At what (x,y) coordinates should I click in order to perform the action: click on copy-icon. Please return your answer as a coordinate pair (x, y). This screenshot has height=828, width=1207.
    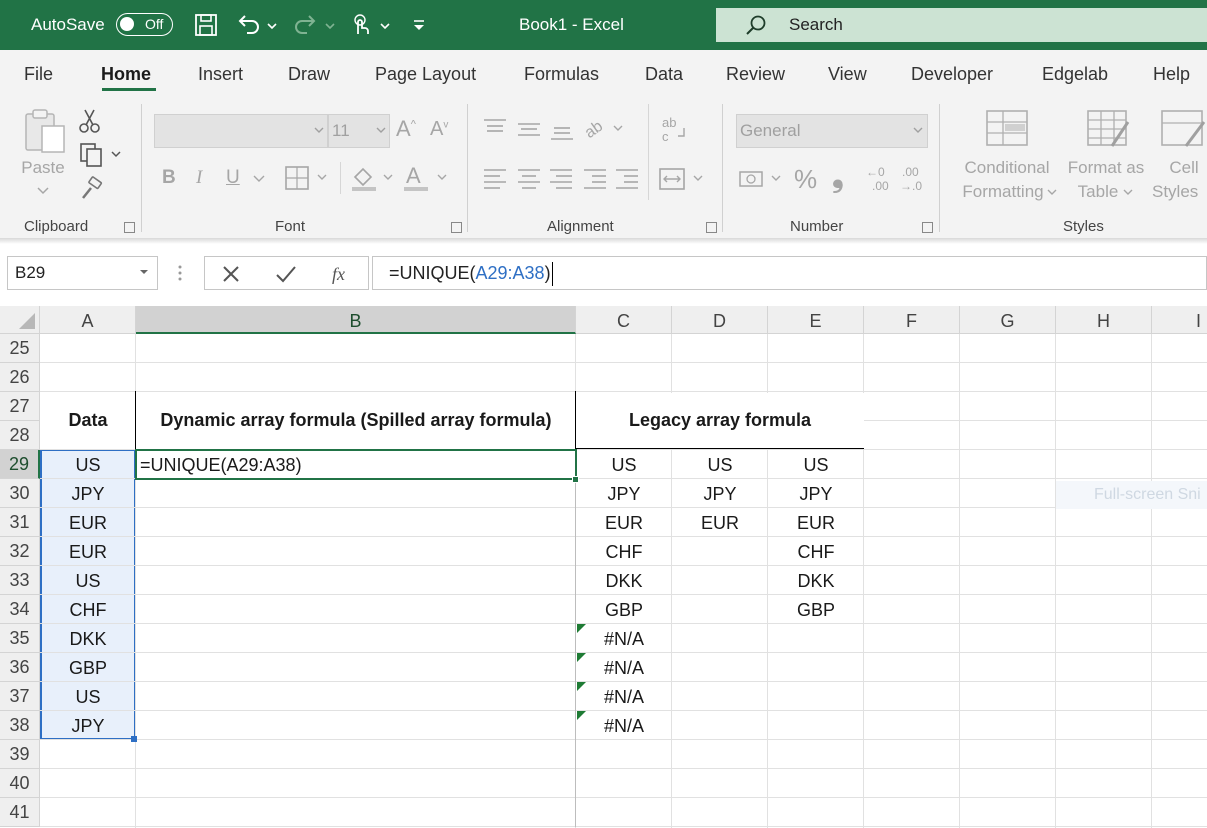
    Looking at the image, I should click on (100, 155).